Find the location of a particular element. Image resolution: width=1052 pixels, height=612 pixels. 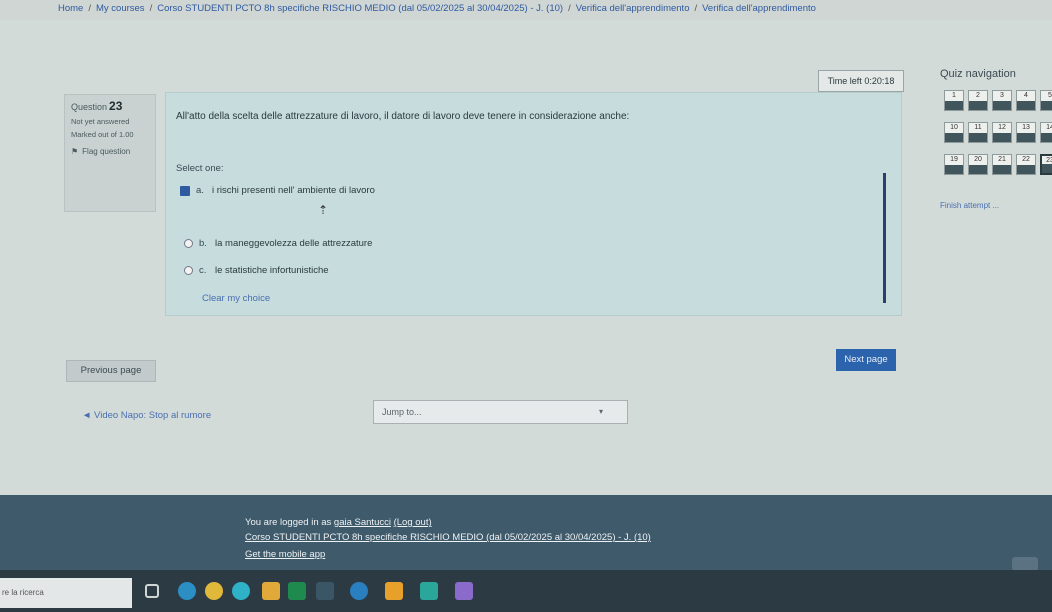

browser-icon is located at coordinates (241, 591).